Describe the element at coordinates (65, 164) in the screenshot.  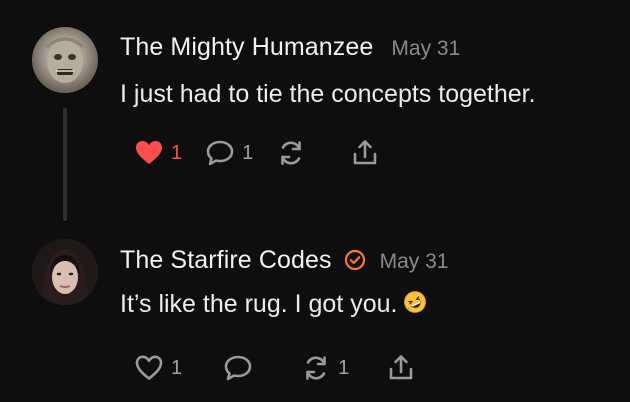
I see `thread-line` at that location.